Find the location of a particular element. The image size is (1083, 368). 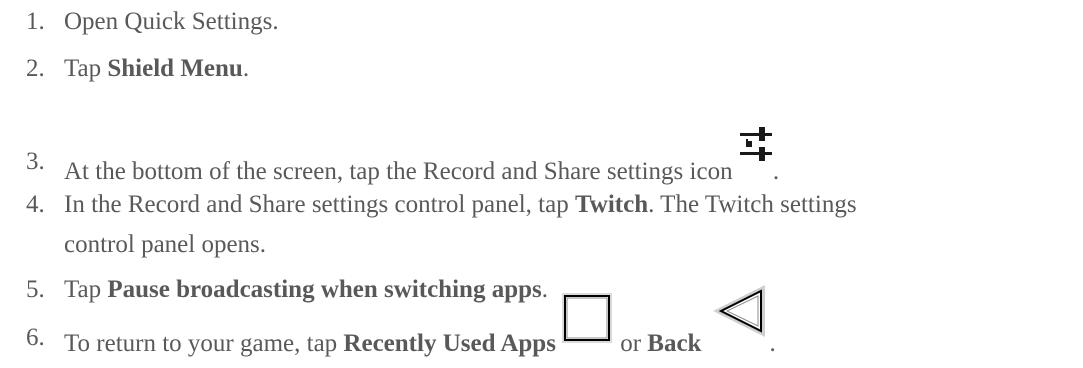

step-bold-twitch: Twitch is located at coordinates (611, 204).